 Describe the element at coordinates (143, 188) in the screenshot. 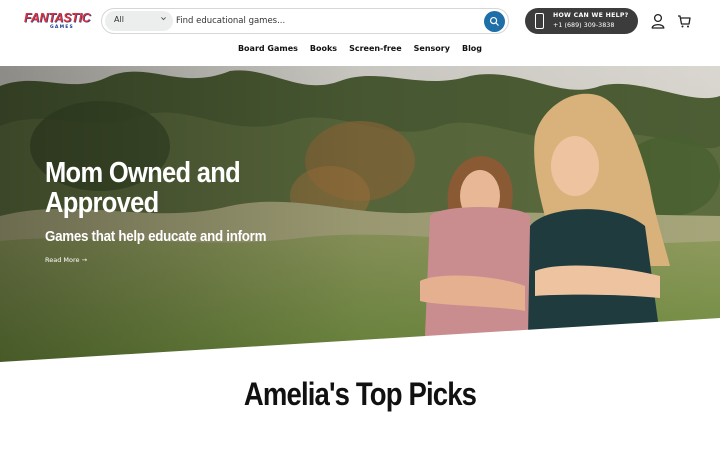

I see `hero-title: Mom Owned and Approved` at that location.